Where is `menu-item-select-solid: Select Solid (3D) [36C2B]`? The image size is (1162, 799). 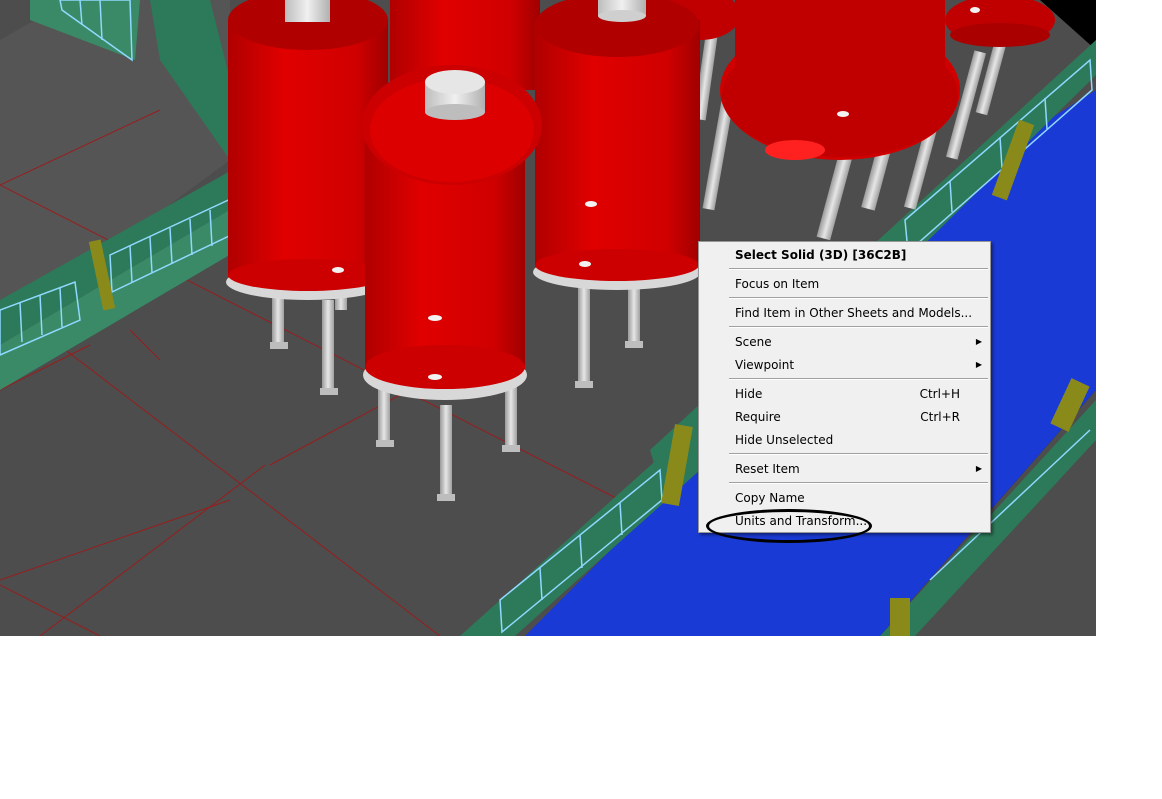 menu-item-select-solid: Select Solid (3D) [36C2B] is located at coordinates (858, 255).